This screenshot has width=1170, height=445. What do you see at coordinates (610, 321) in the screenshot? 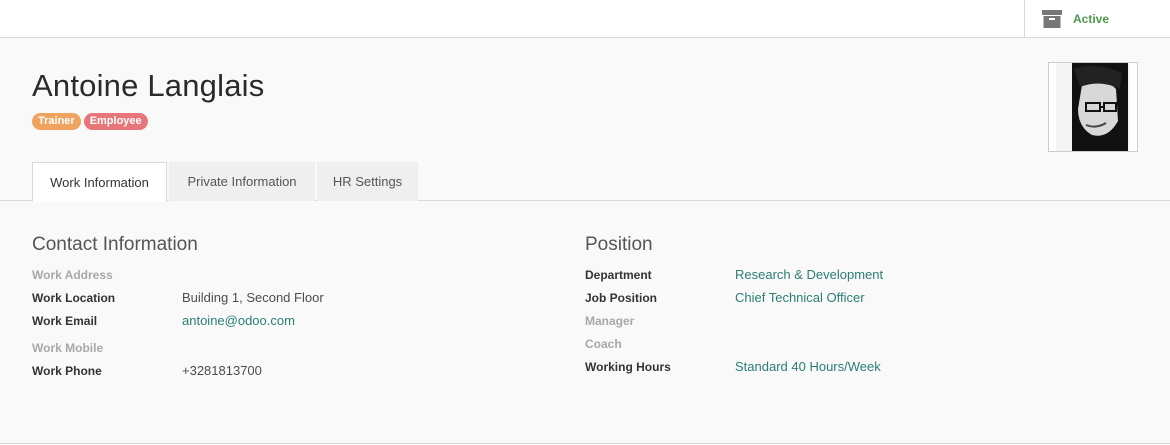
I see `manager-label: Manager` at bounding box center [610, 321].